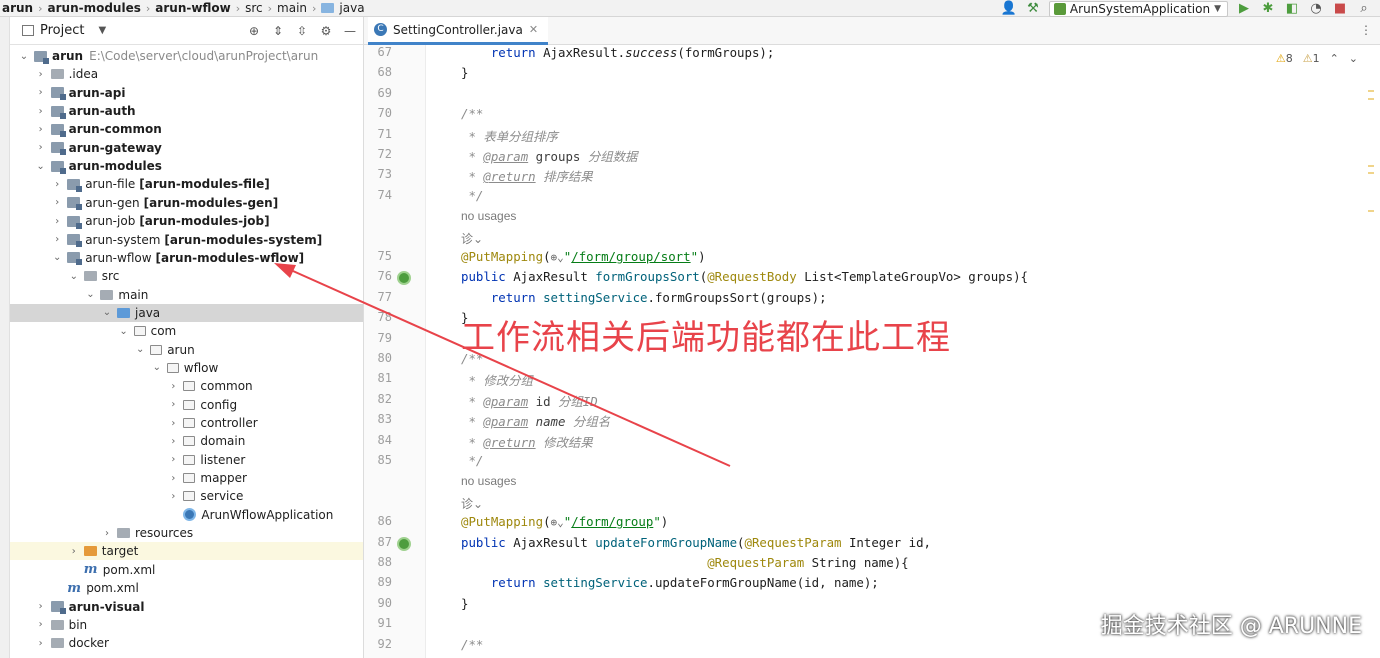 This screenshot has height=658, width=1380. Describe the element at coordinates (684, 562) in the screenshot. I see `code-line: @RequestParam String name){` at that location.